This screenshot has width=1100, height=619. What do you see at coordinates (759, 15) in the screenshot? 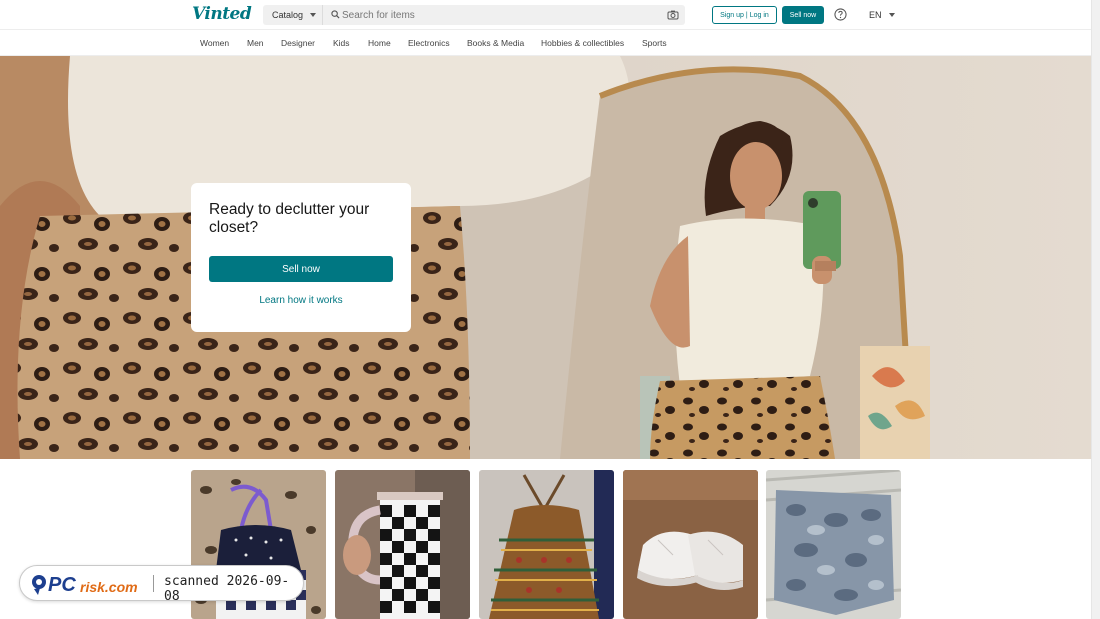
I see `login-label: Log in` at bounding box center [759, 15].